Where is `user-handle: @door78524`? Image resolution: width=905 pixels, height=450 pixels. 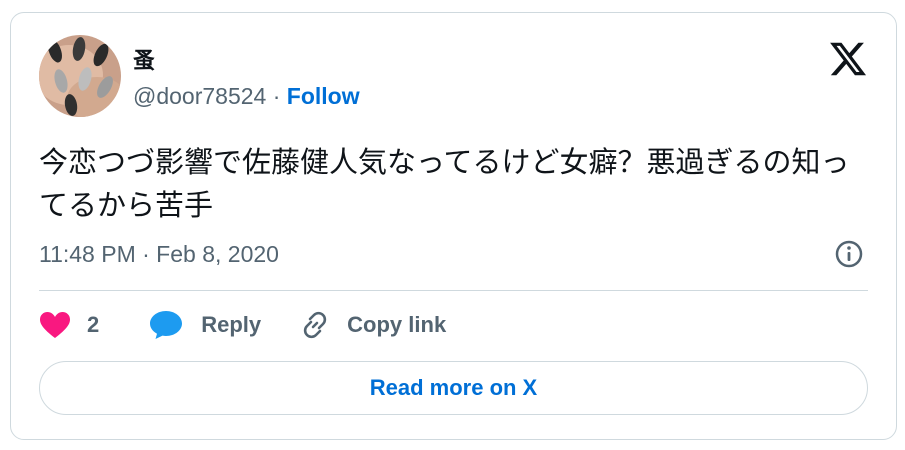
user-handle: @door78524 is located at coordinates (199, 96).